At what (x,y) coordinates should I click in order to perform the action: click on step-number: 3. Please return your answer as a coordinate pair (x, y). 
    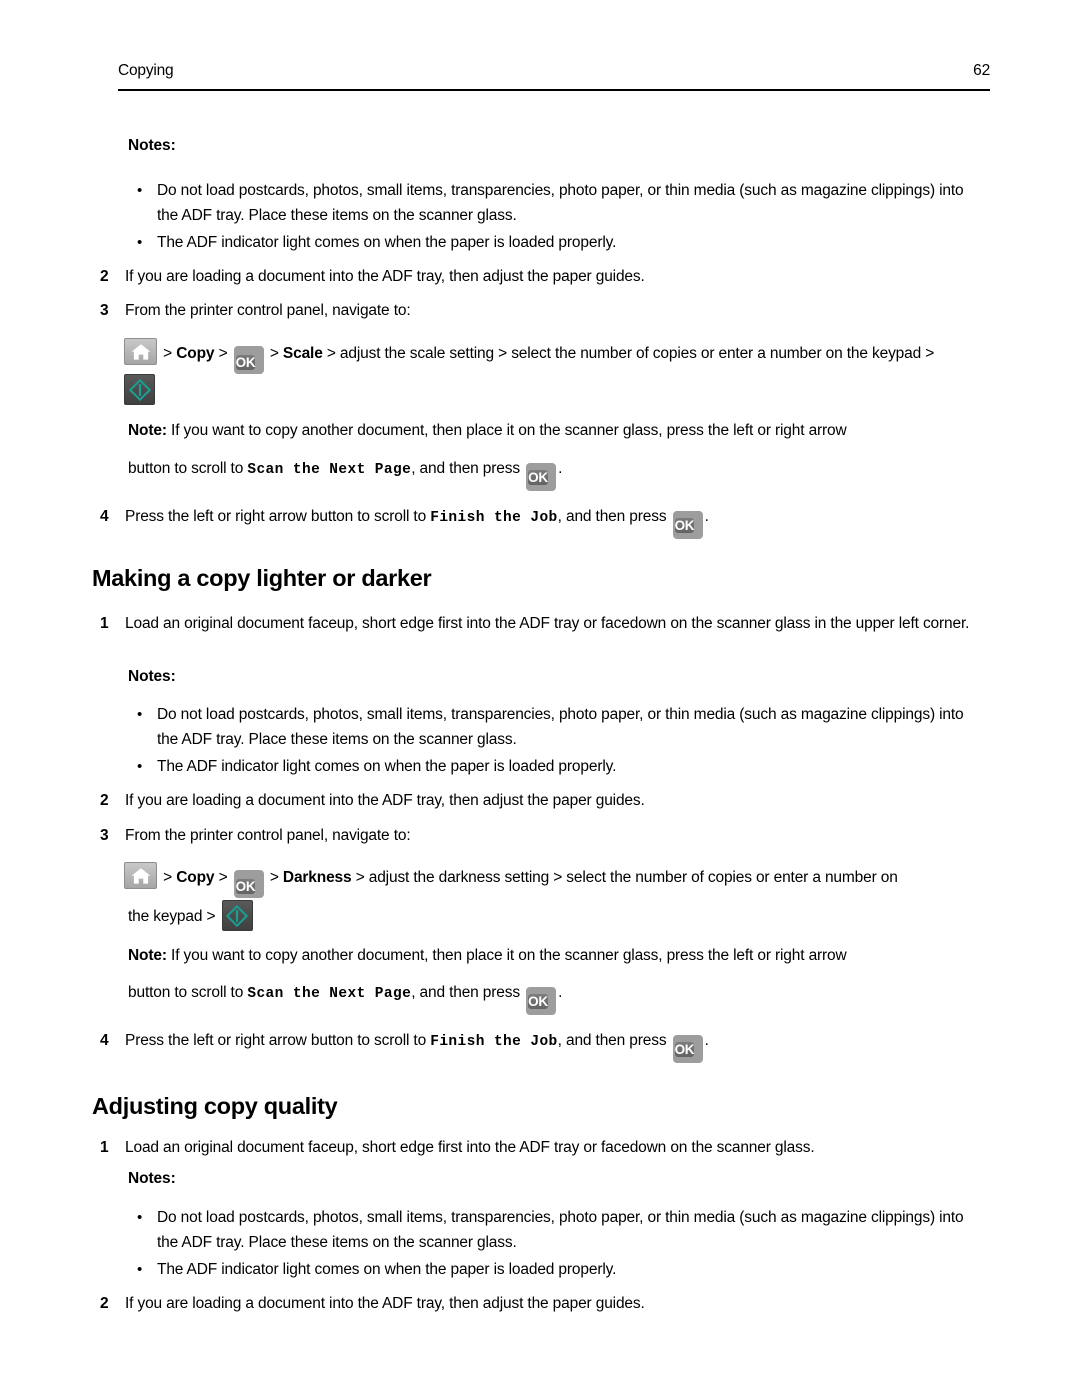
    Looking at the image, I should click on (104, 835).